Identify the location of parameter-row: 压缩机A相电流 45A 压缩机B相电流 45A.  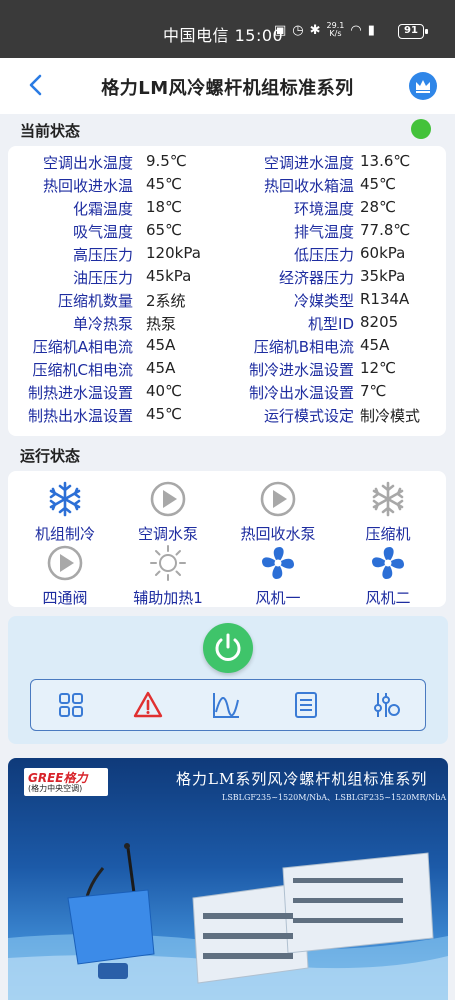
(227, 347).